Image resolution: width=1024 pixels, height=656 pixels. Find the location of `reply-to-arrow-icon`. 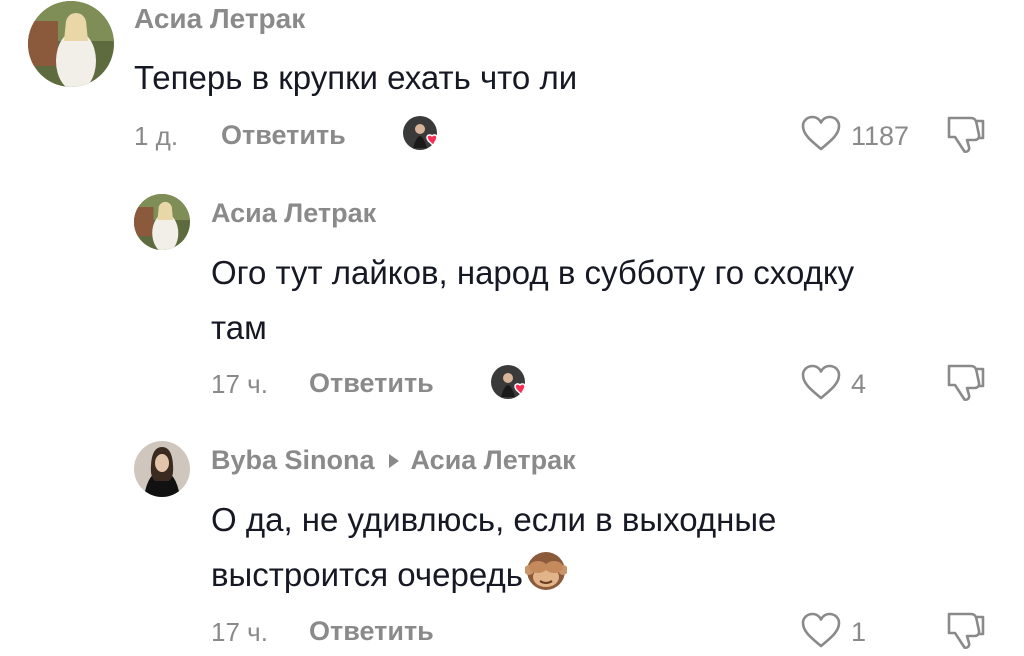

reply-to-arrow-icon is located at coordinates (393, 460).